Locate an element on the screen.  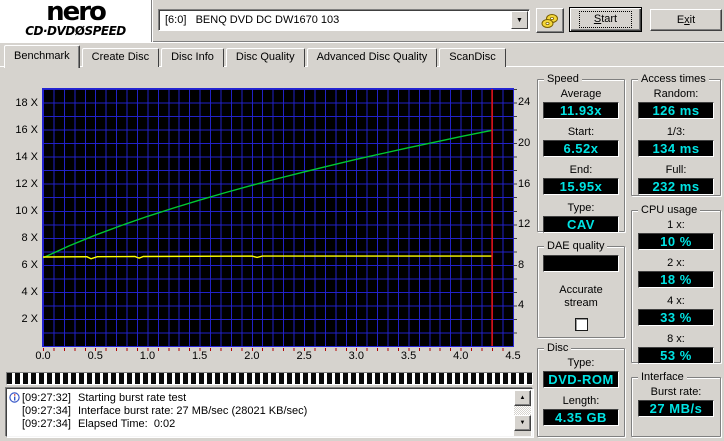
drive-select: [6:0] BENQ DVD DC DW1670 103 ▼ is located at coordinates (344, 20).